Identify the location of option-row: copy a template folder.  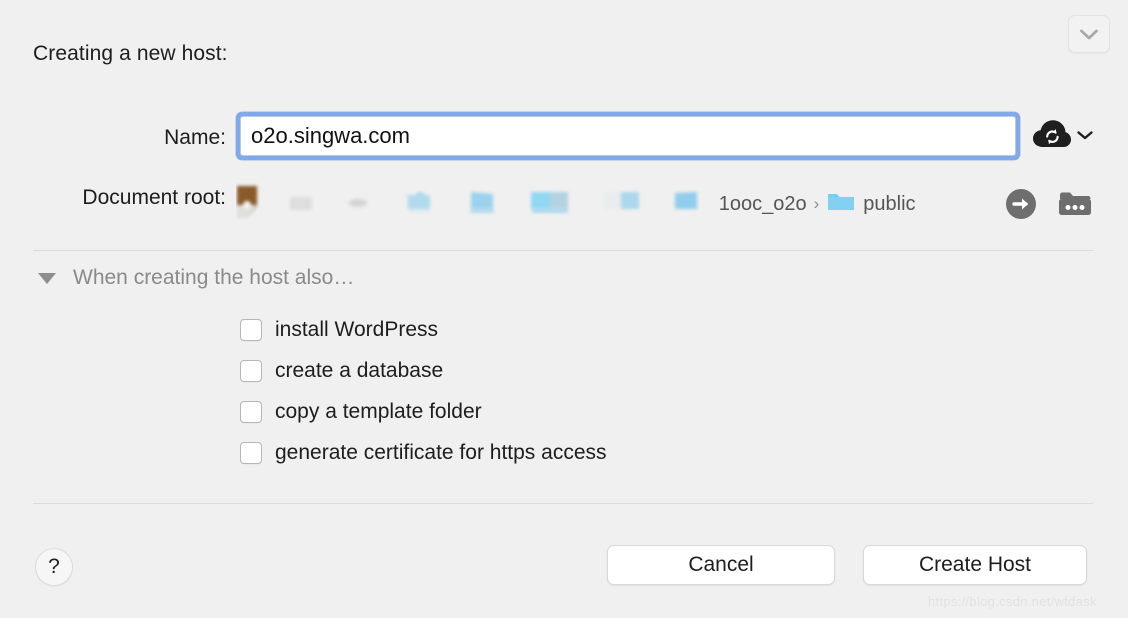
(423, 412).